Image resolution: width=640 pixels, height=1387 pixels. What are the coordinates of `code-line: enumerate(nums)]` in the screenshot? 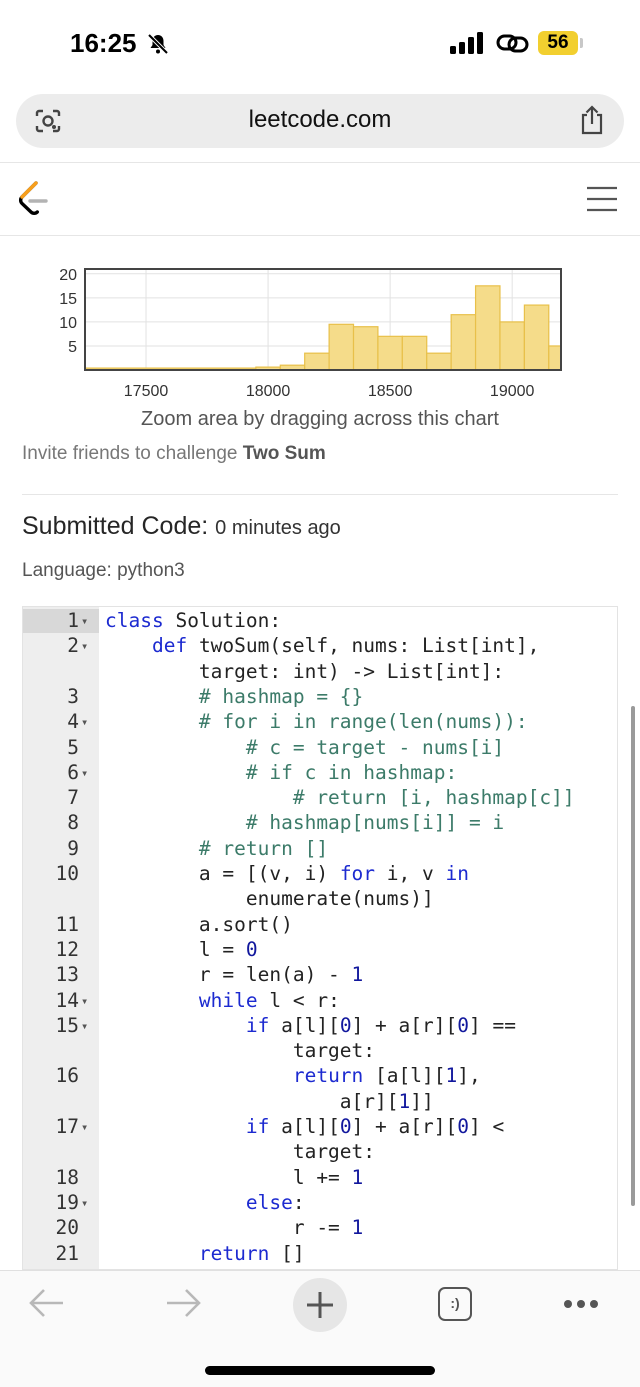 It's located at (269, 899).